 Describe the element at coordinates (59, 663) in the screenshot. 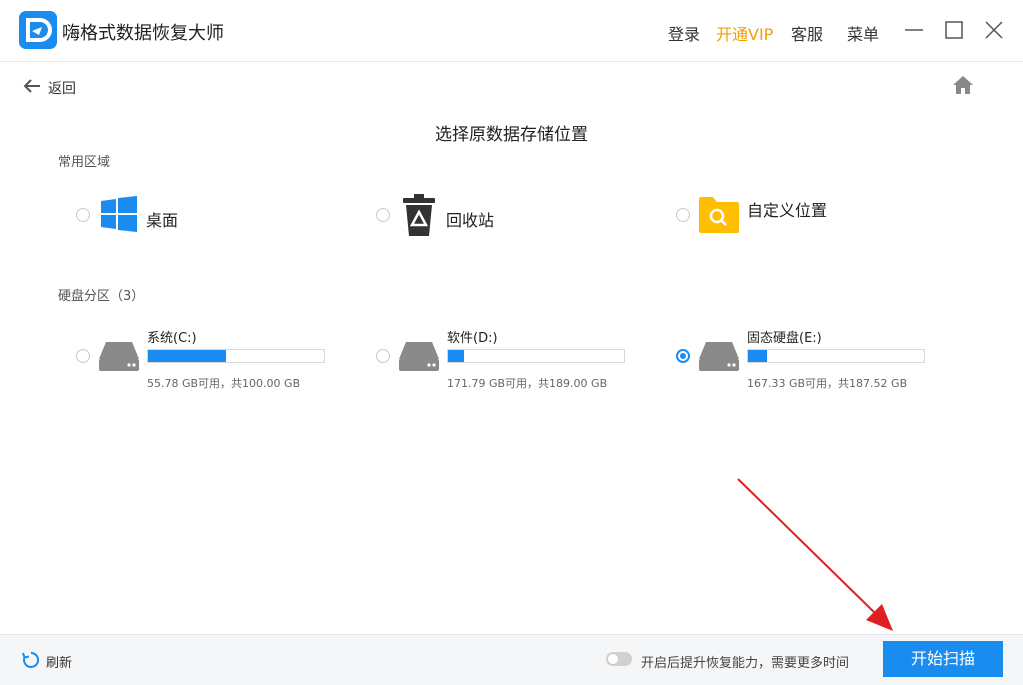

I see `refresh-label: 刷新` at that location.